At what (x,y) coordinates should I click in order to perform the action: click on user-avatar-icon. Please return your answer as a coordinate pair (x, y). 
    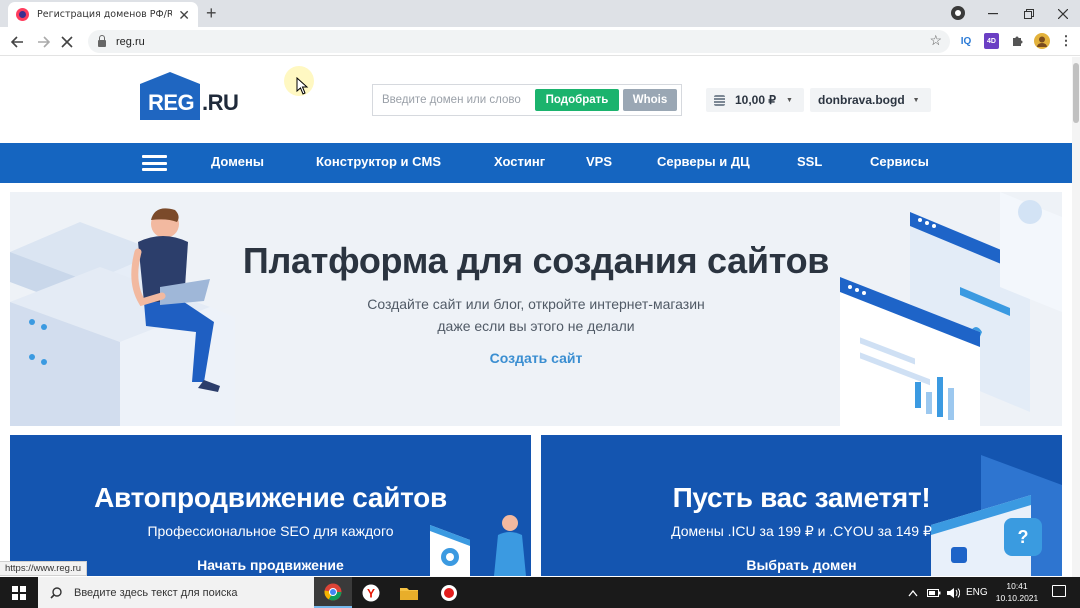
    Looking at the image, I should click on (1042, 41).